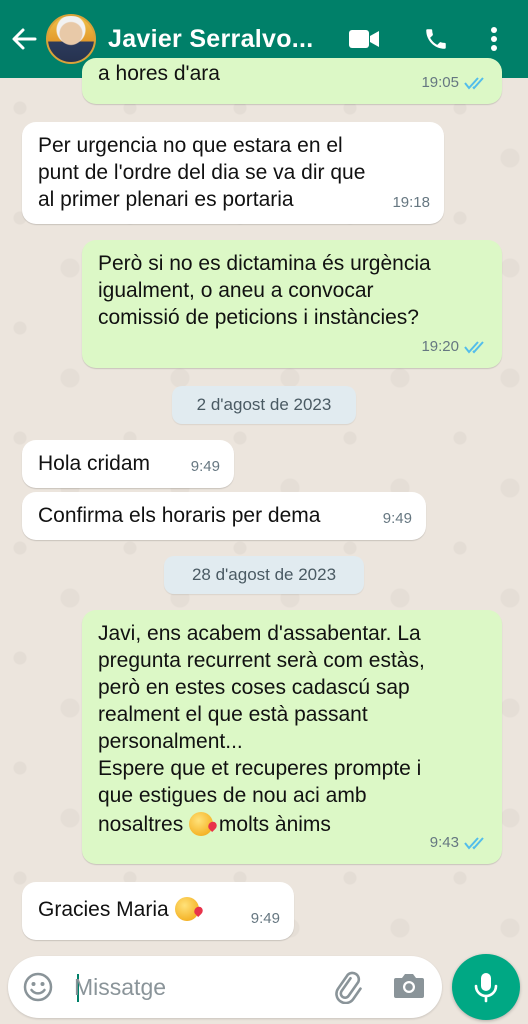 The width and height of the screenshot is (528, 1024). I want to click on microphone-icon, so click(486, 988).